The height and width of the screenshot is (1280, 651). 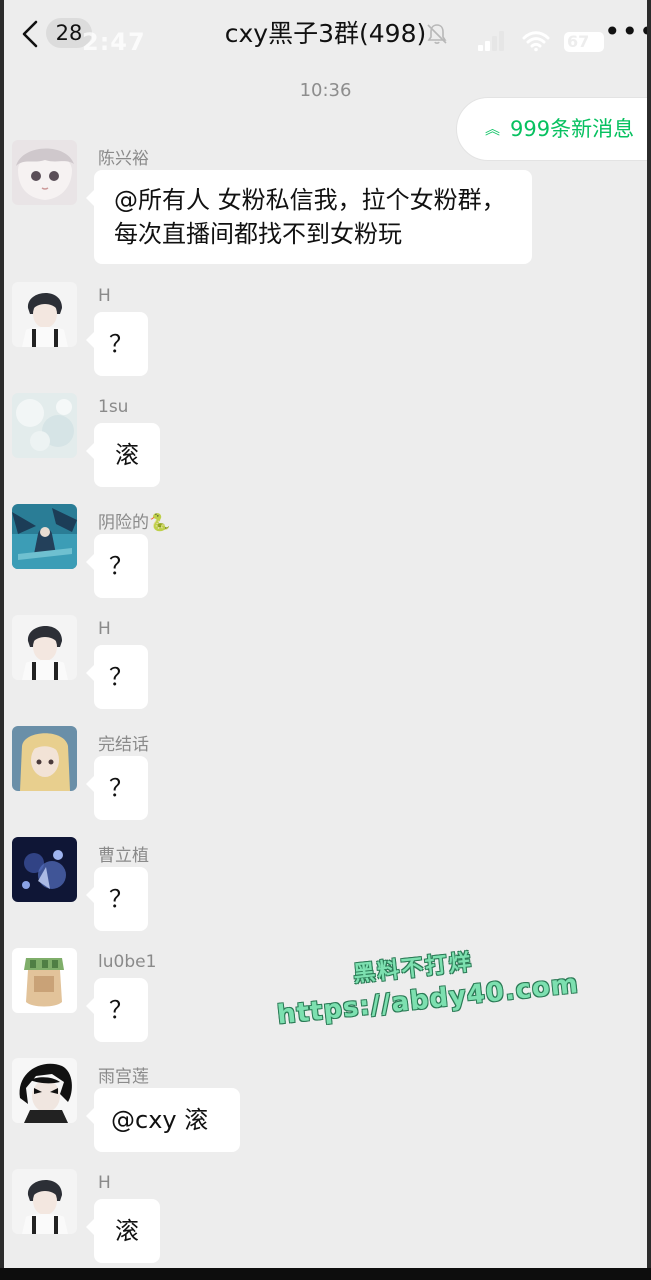 I want to click on screen-bottom-edge, so click(x=325, y=1274).